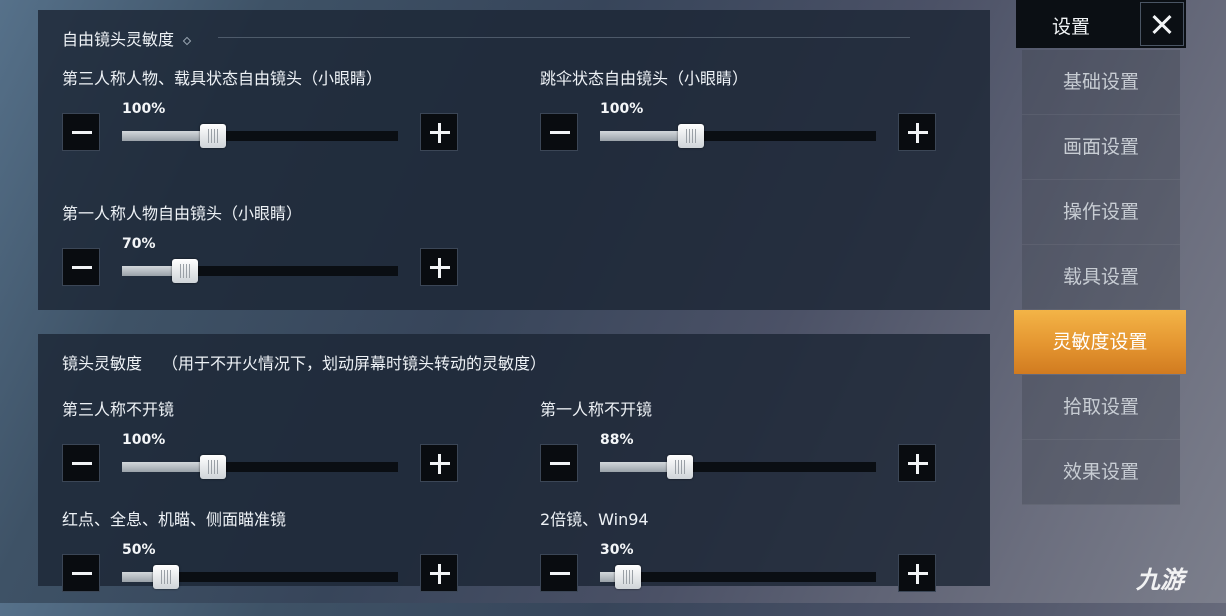  What do you see at coordinates (1101, 212) in the screenshot?
I see `menu-item-controls: 操作设置` at bounding box center [1101, 212].